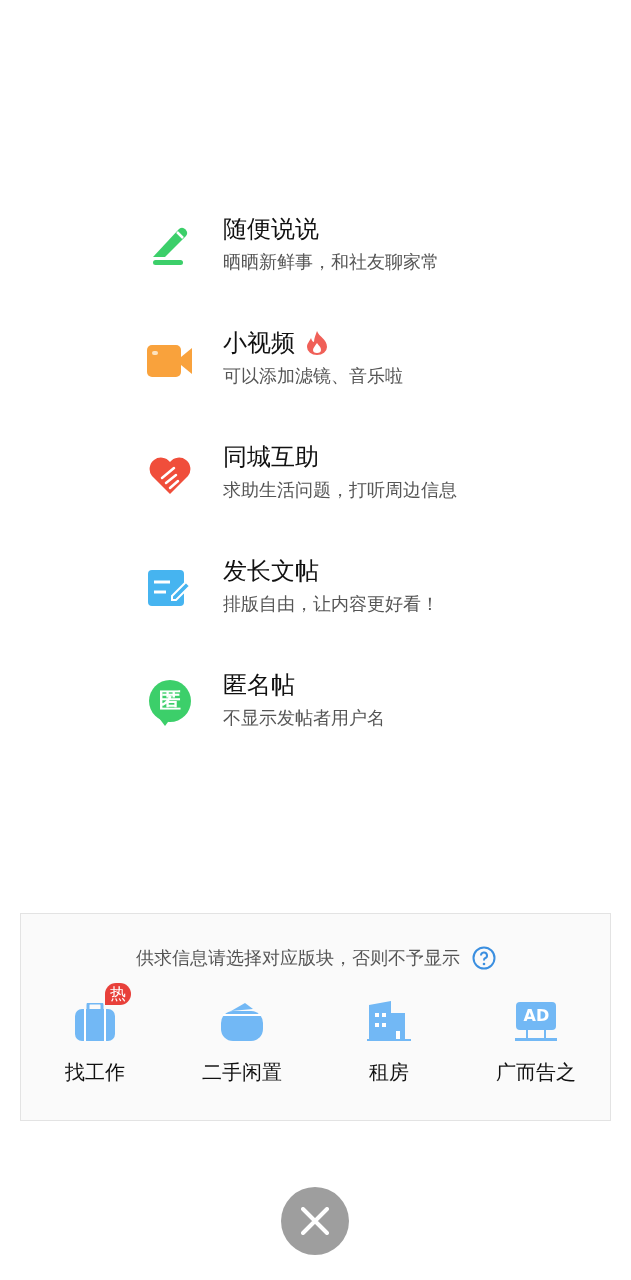 The height and width of the screenshot is (1280, 631). Describe the element at coordinates (241, 1072) in the screenshot. I see `category-label: 二手闲置` at that location.